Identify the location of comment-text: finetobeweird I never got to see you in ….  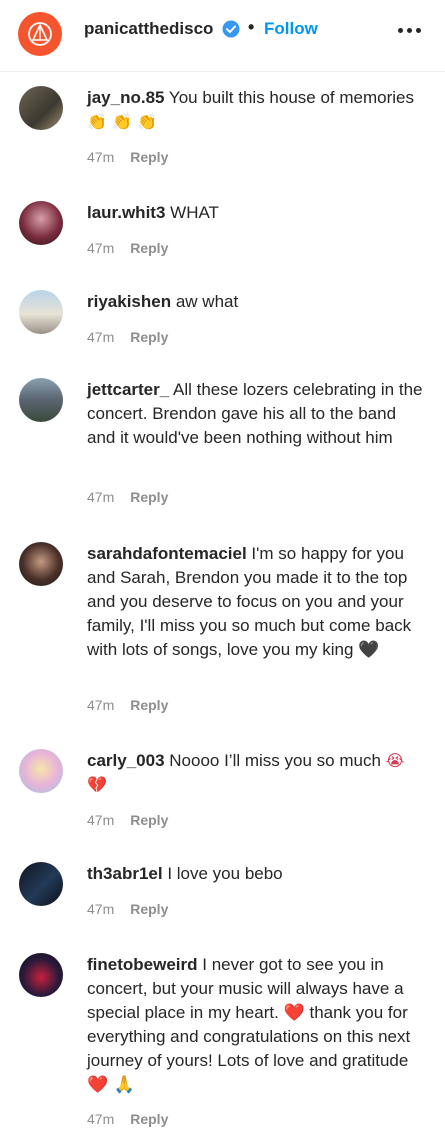
(257, 1025).